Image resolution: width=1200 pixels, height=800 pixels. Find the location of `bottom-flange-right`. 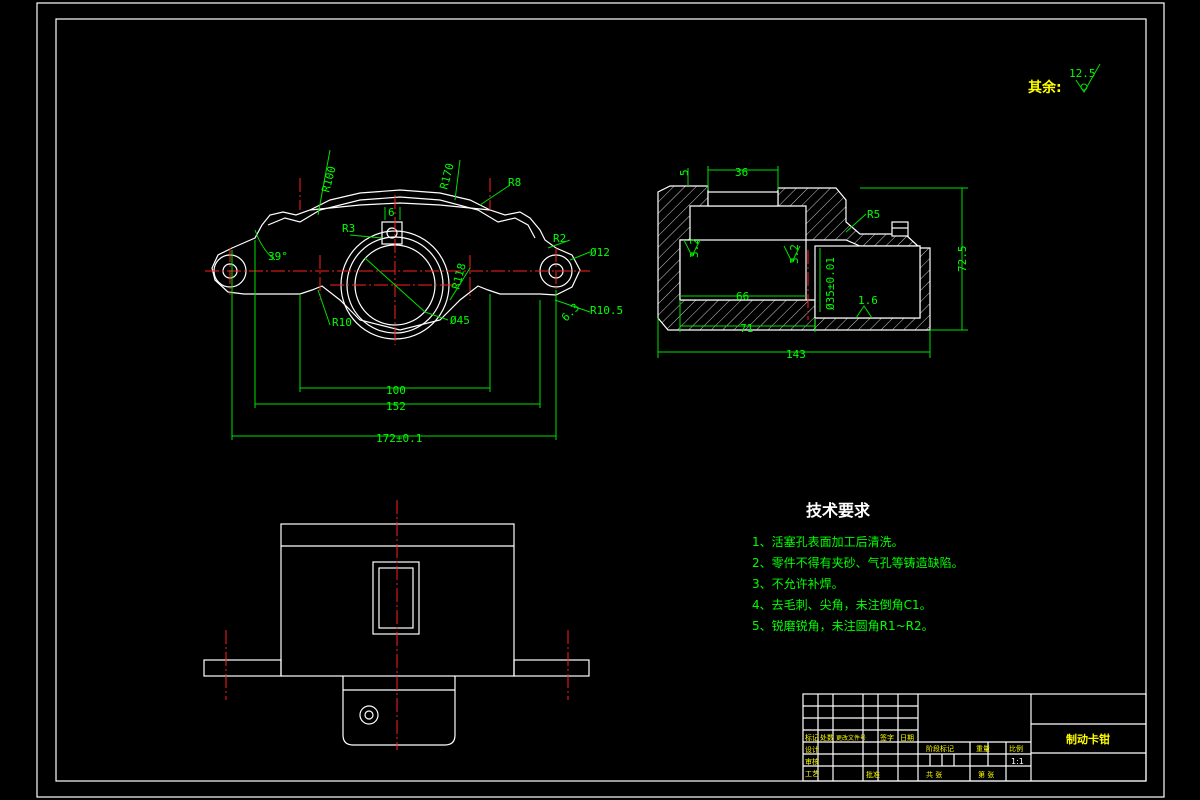

bottom-flange-right is located at coordinates (551, 668).